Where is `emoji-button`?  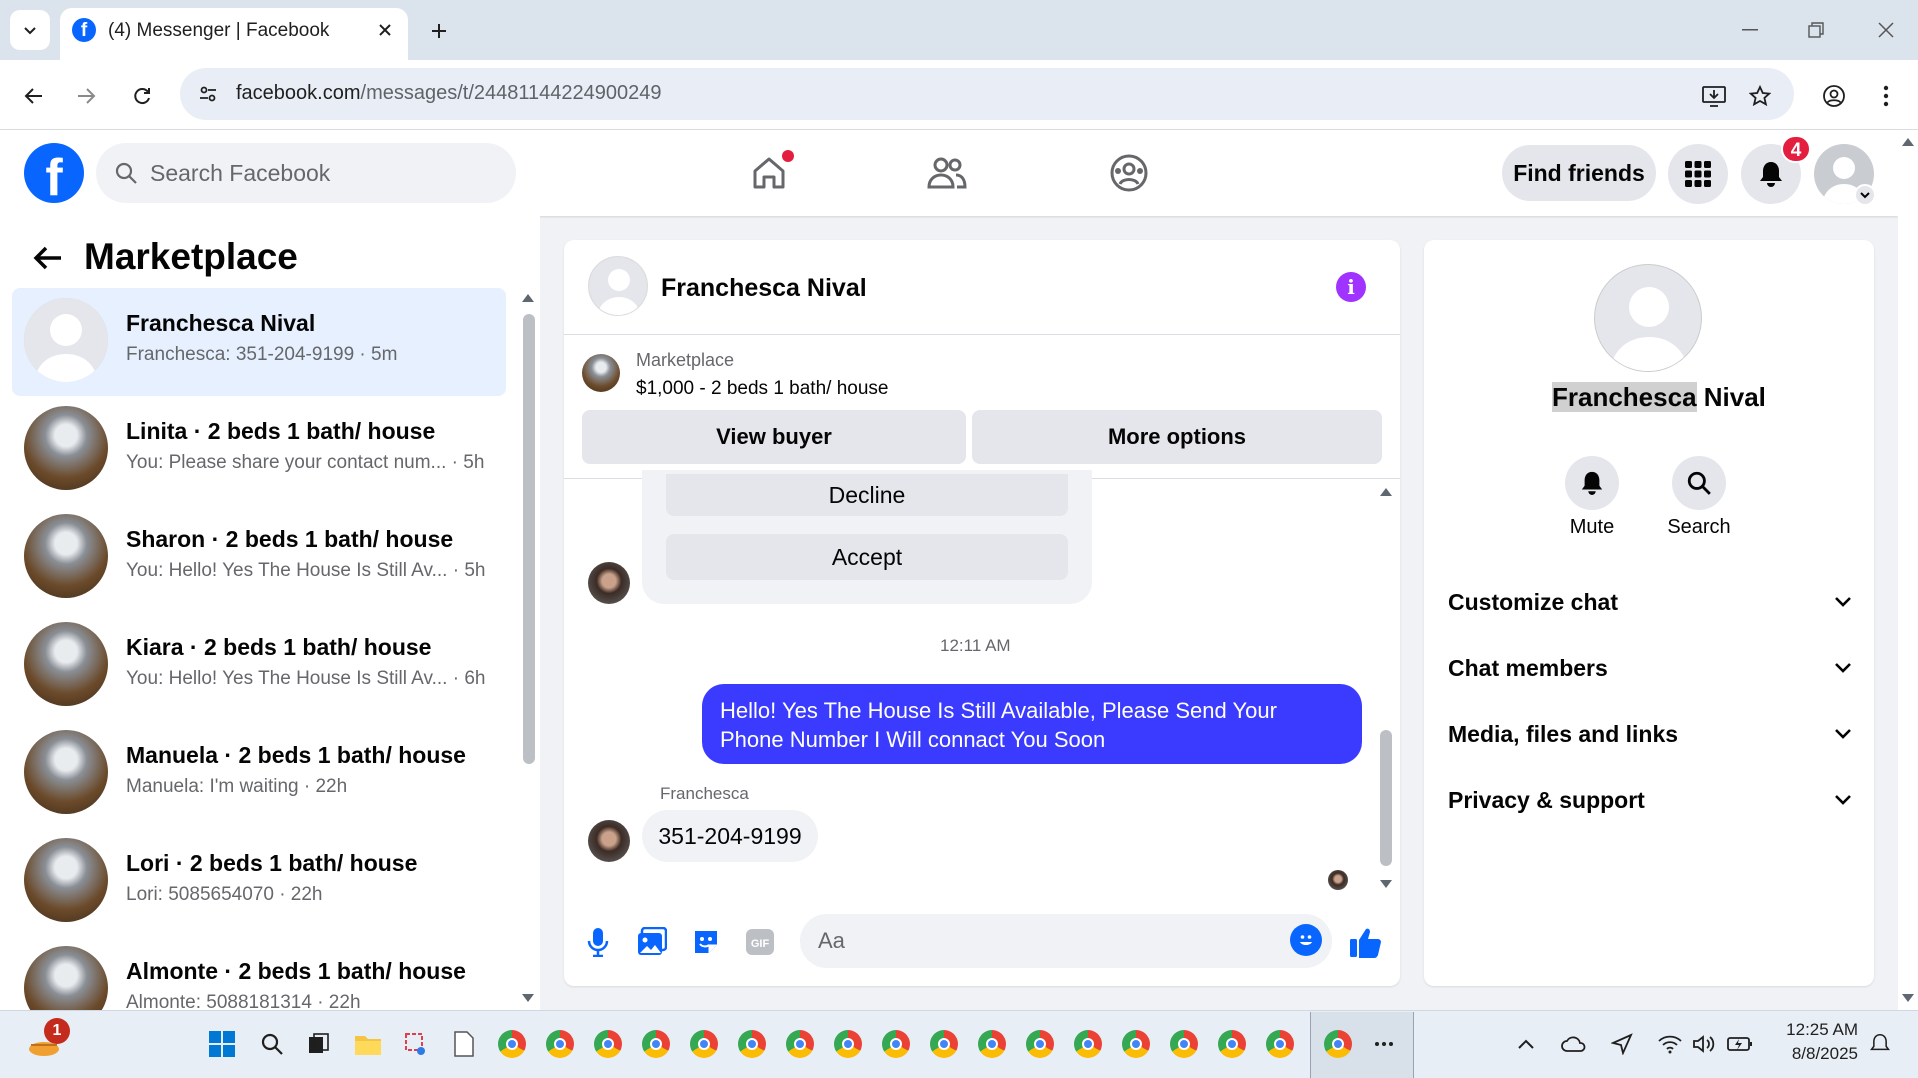
emoji-button is located at coordinates (1306, 940).